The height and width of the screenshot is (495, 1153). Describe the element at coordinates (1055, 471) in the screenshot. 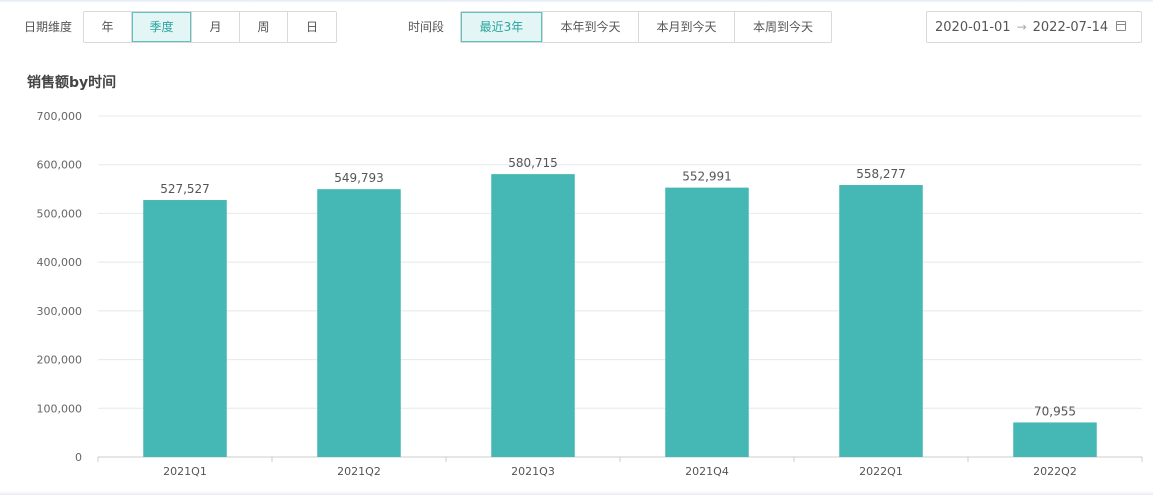

I see `x-tick-label: 2022Q2` at that location.